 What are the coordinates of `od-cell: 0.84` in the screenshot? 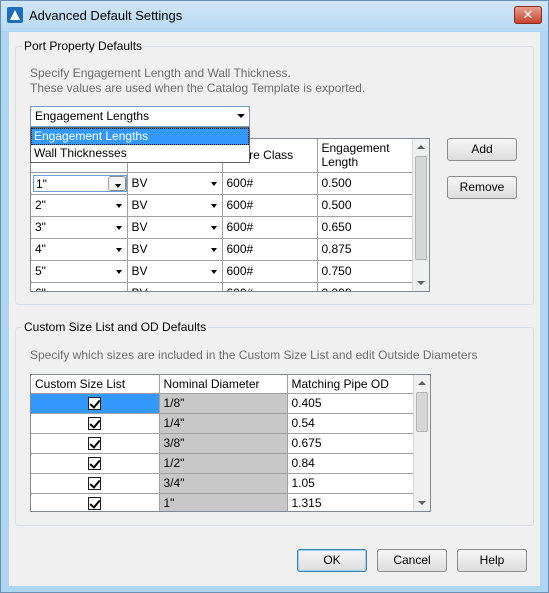 It's located at (351, 463).